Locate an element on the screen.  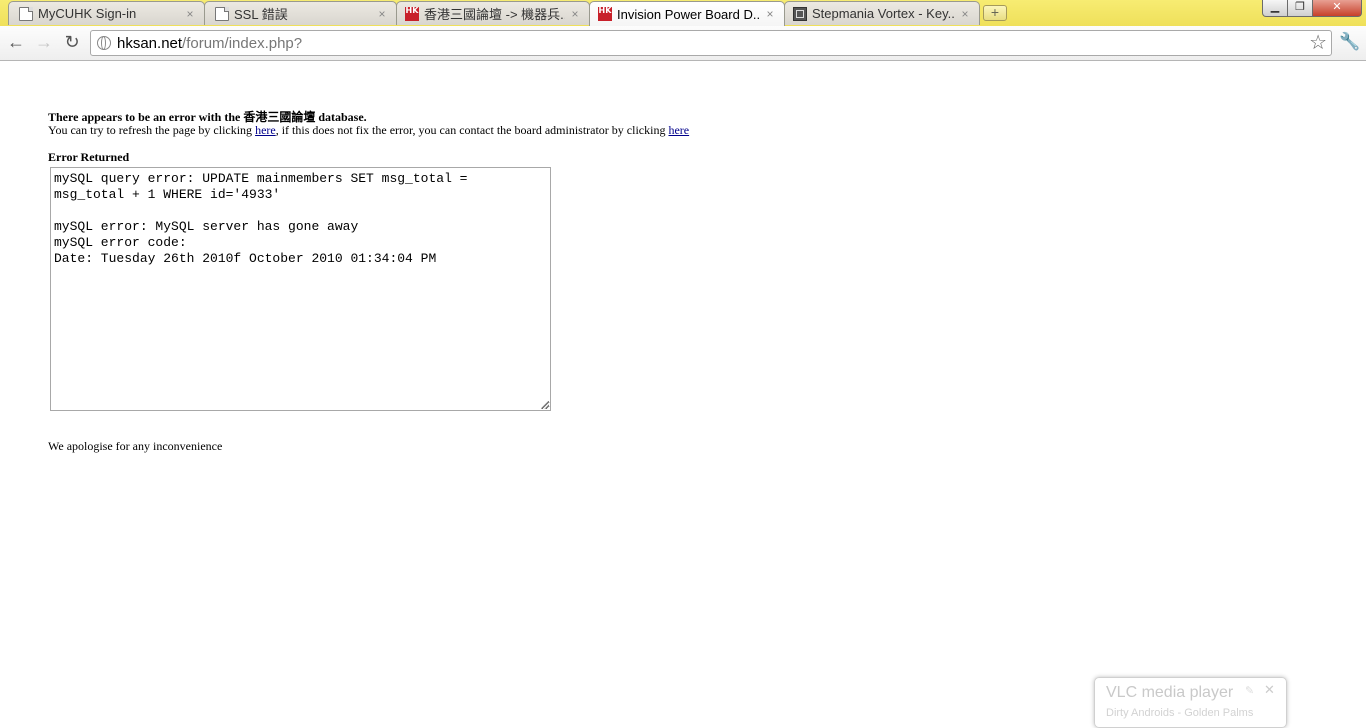
apology-text: We apologise for any inconvenience is located at coordinates (135, 446).